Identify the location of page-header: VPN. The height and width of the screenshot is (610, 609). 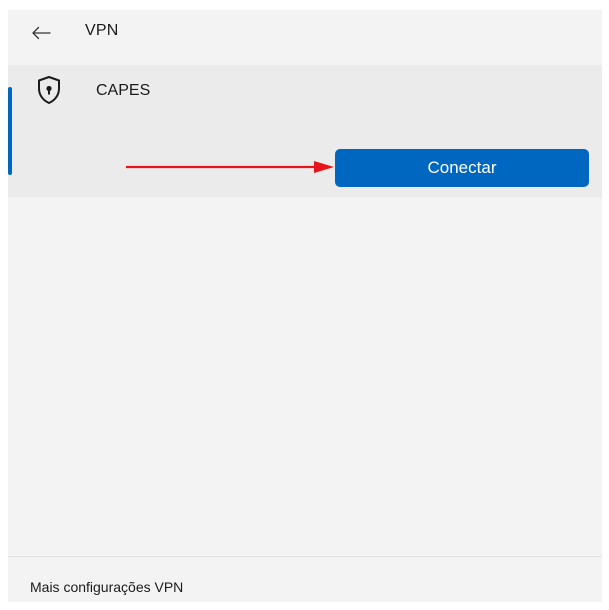
(305, 33).